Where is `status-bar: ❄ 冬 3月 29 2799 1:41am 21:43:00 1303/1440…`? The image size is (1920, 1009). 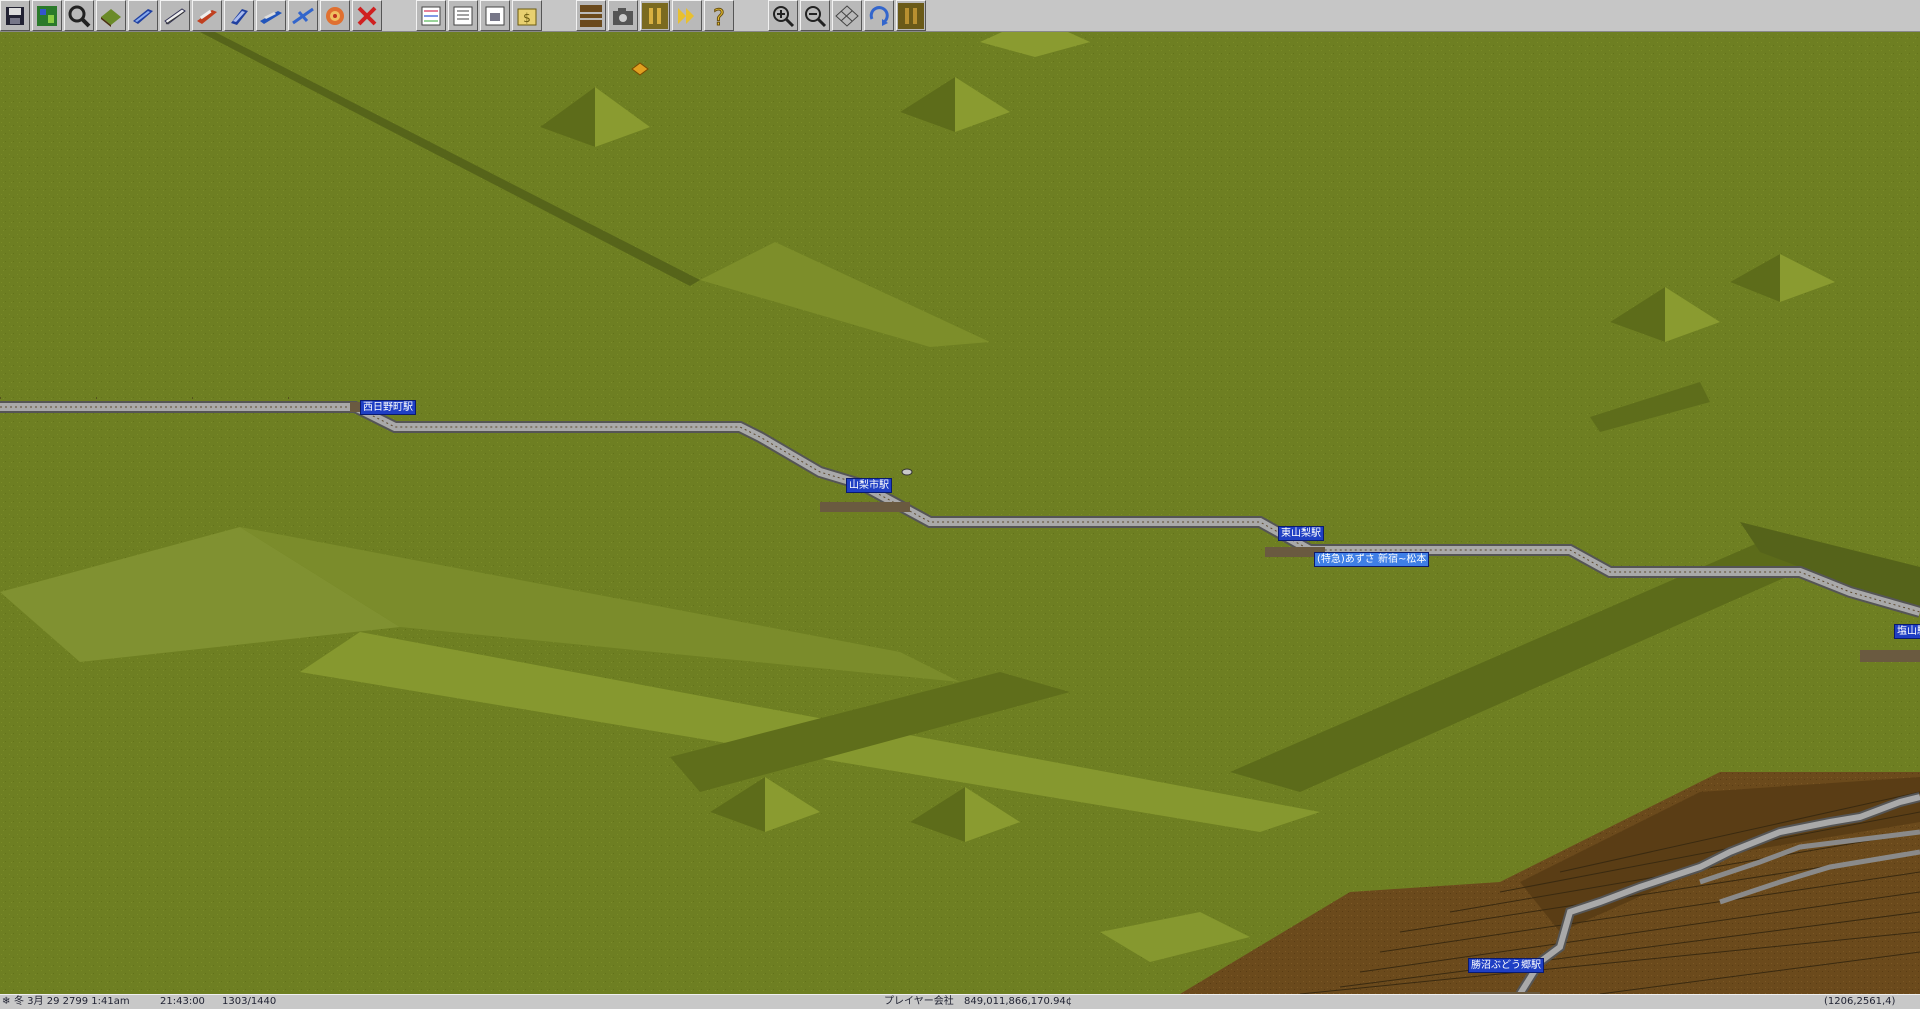
status-bar: ❄ 冬 3月 29 2799 1:41am 21:43:00 1303/1440… is located at coordinates (960, 1001).